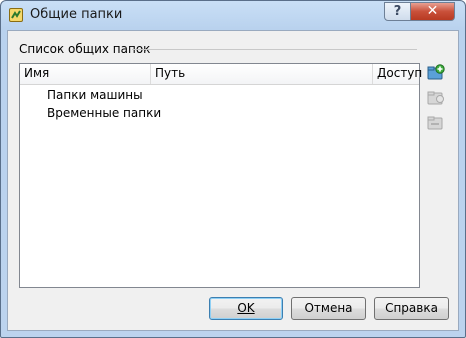  What do you see at coordinates (76, 14) in the screenshot?
I see `window-title: Общие папки` at bounding box center [76, 14].